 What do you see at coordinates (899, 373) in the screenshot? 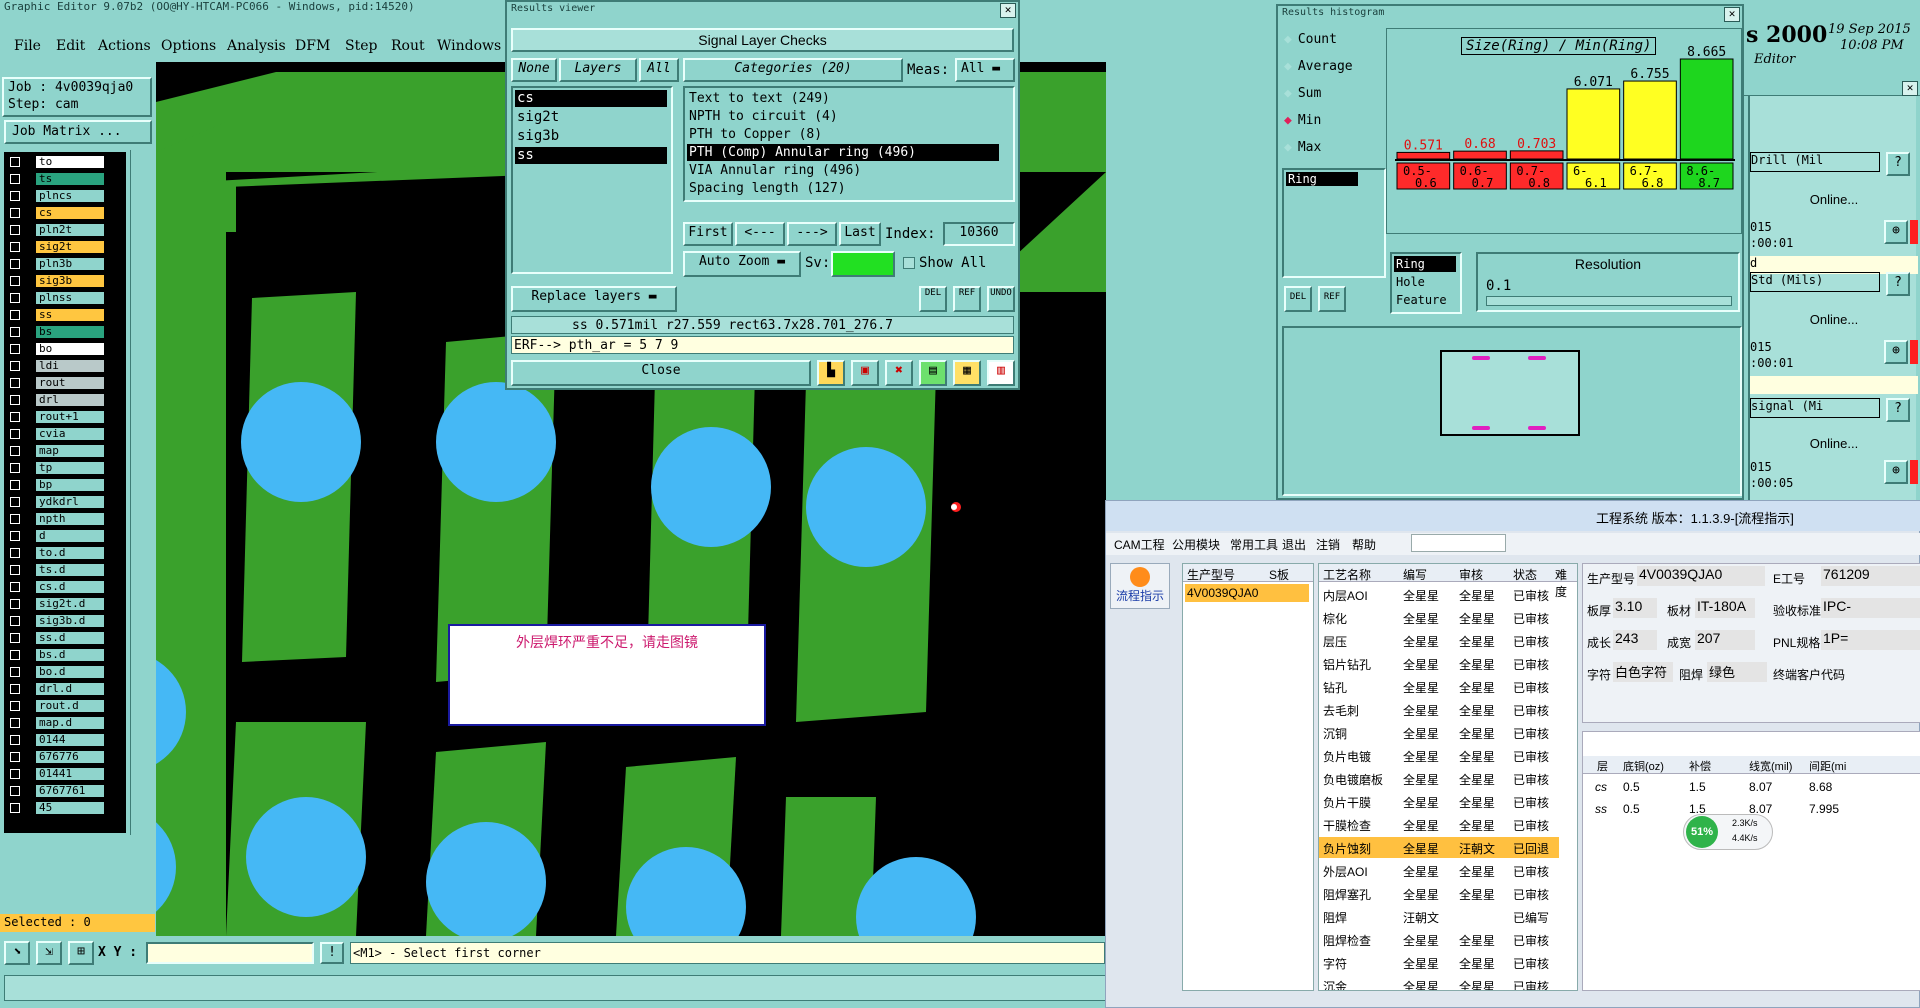
I see `tool3-icon: ✖` at bounding box center [899, 373].